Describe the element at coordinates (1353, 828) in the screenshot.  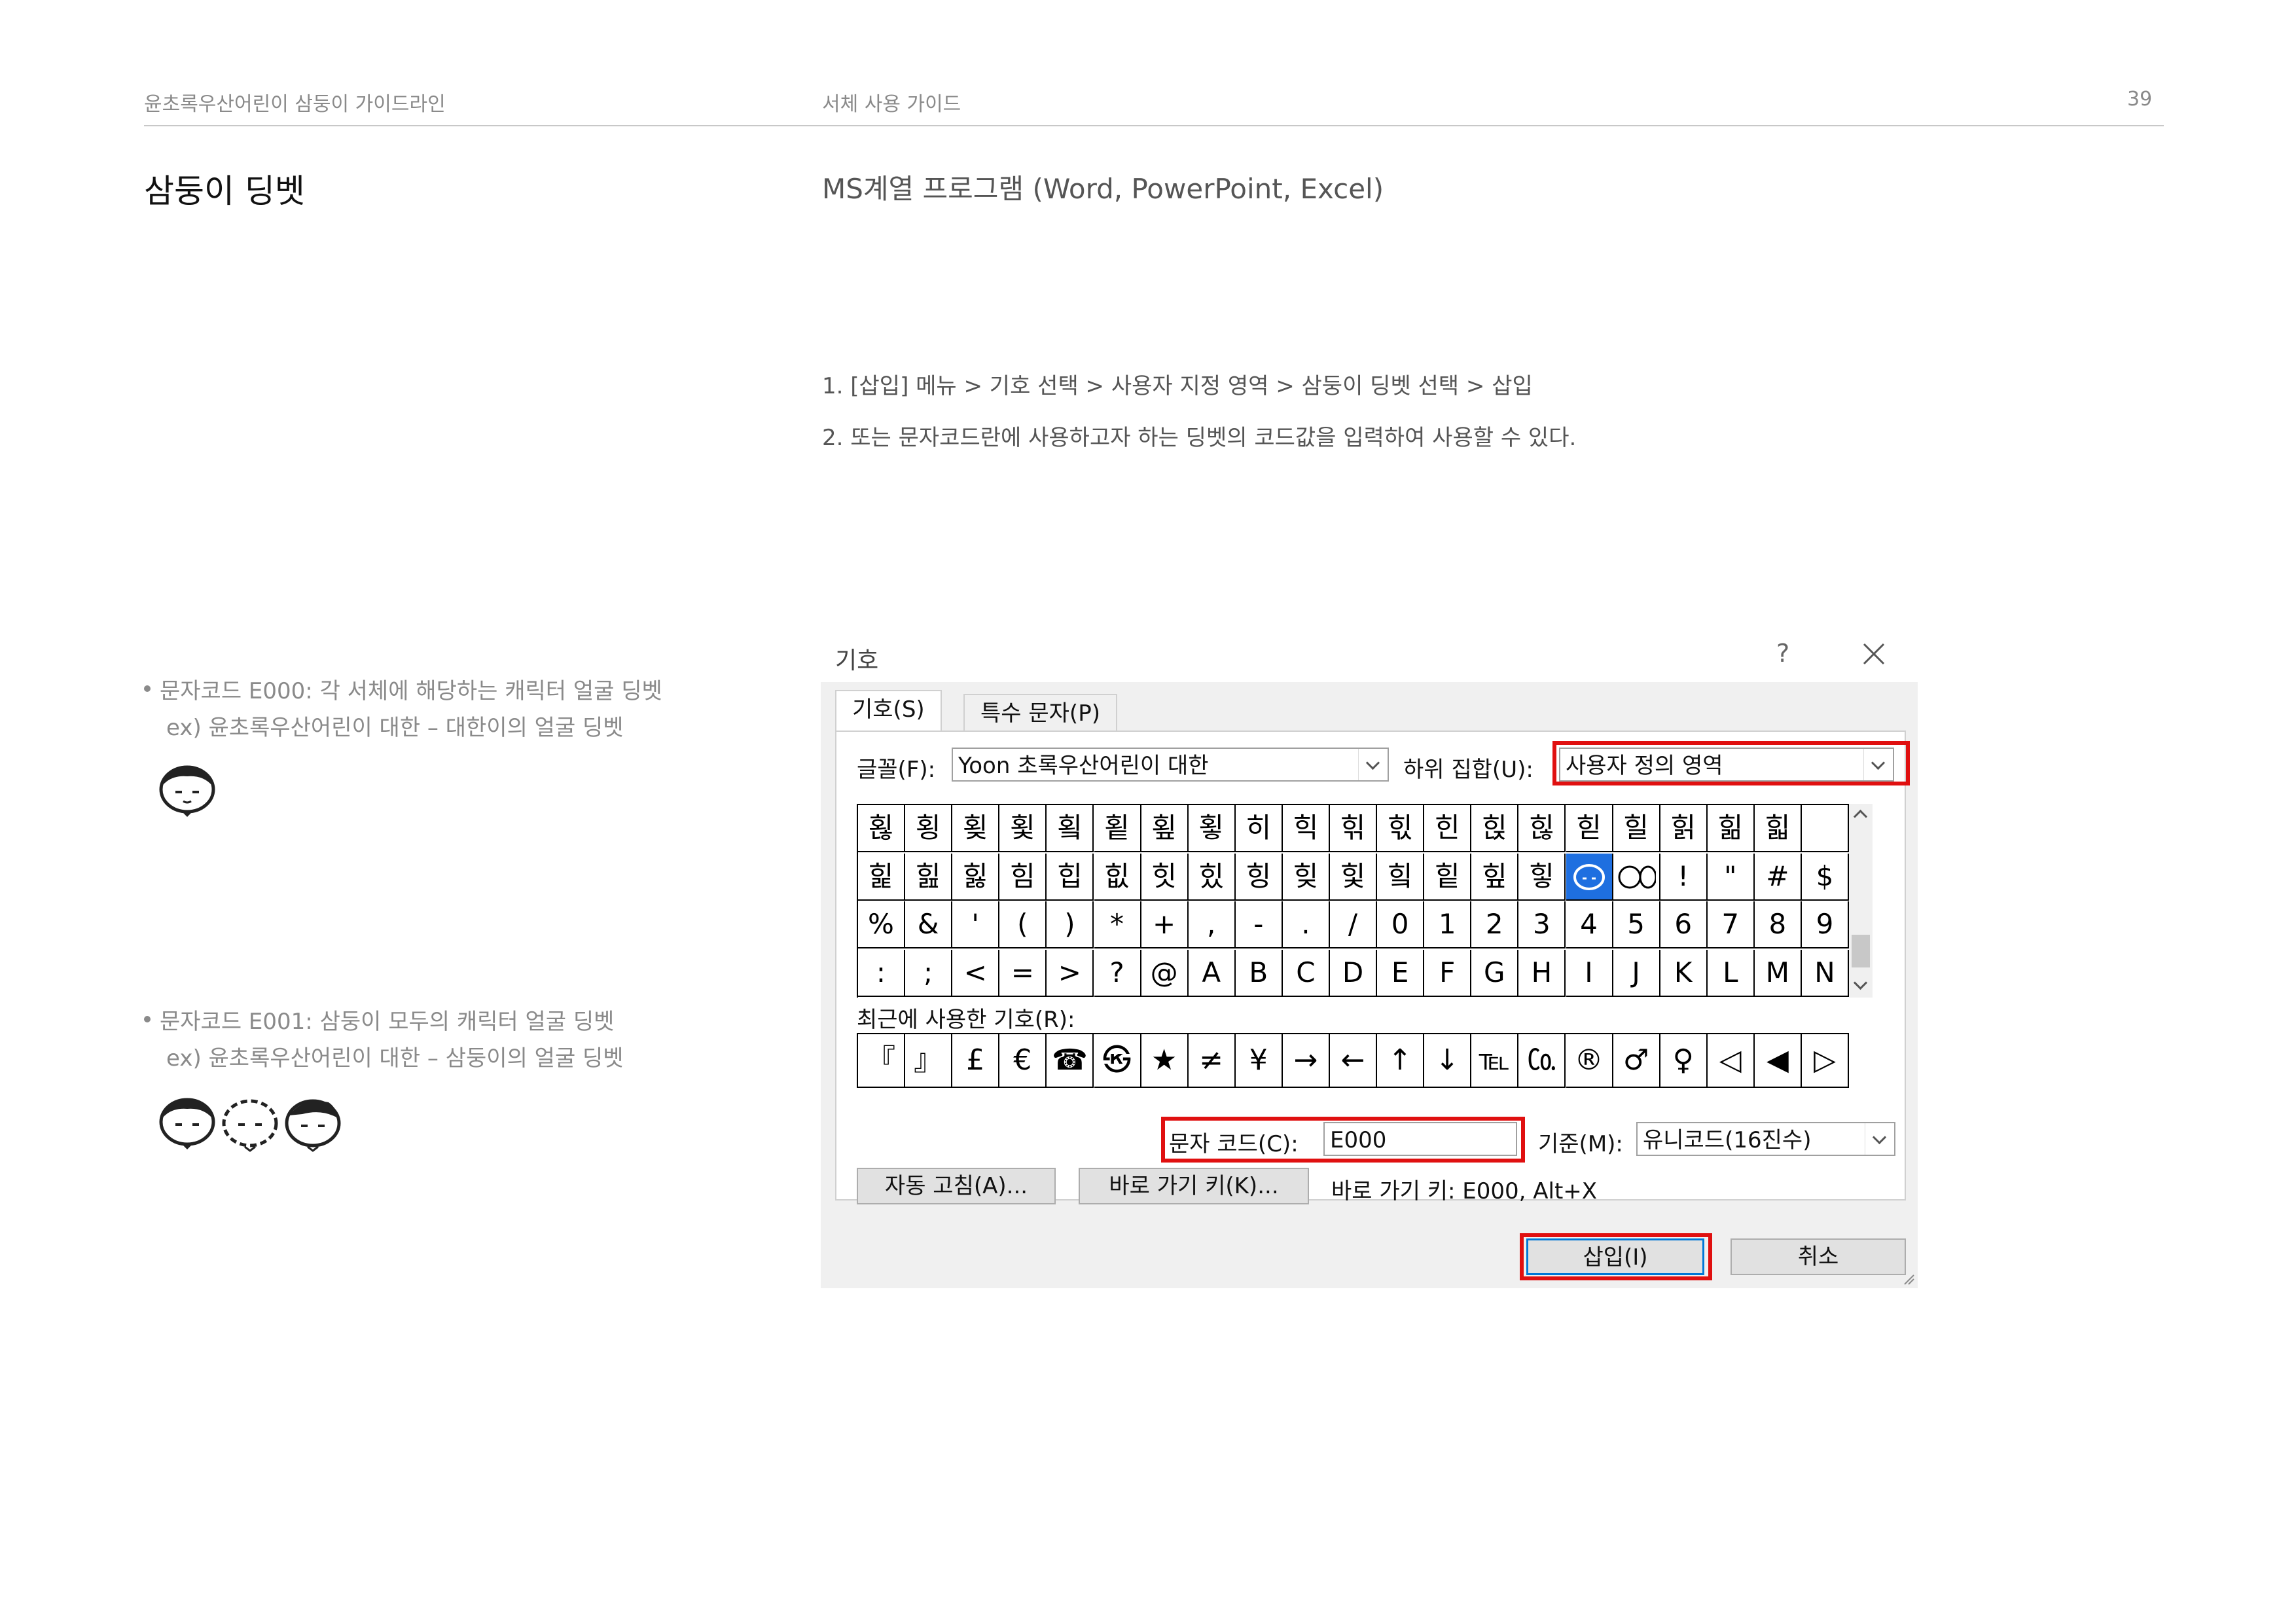
I see `symbol-cell: 힊` at that location.